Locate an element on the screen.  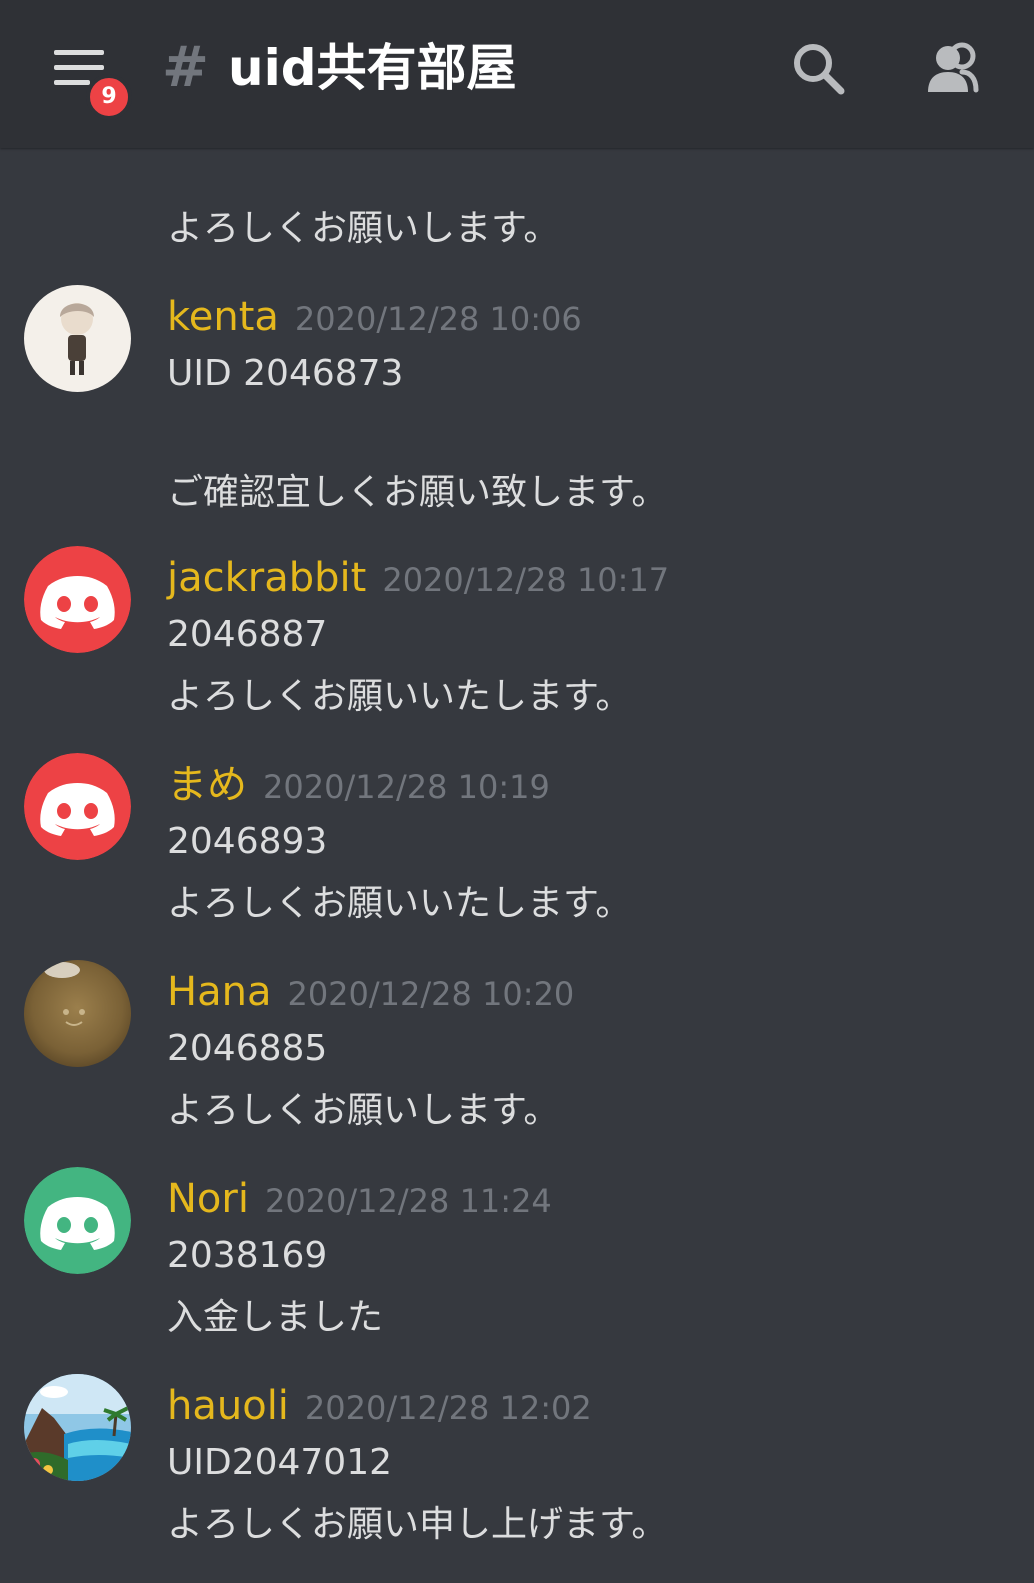
message-text: 2046887 is located at coordinates (247, 634).